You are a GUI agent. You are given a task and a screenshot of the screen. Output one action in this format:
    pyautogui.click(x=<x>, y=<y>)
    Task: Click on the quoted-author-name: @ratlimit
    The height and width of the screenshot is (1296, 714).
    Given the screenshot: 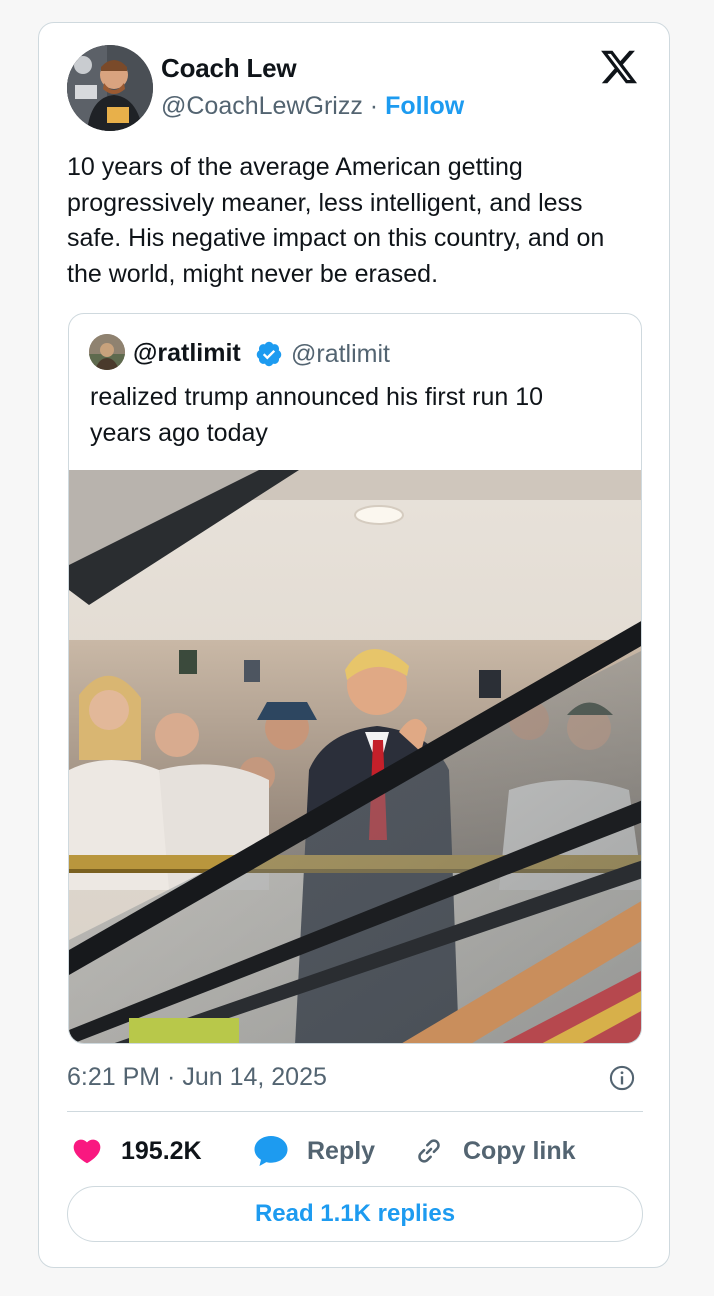 What is the action you would take?
    pyautogui.click(x=187, y=353)
    